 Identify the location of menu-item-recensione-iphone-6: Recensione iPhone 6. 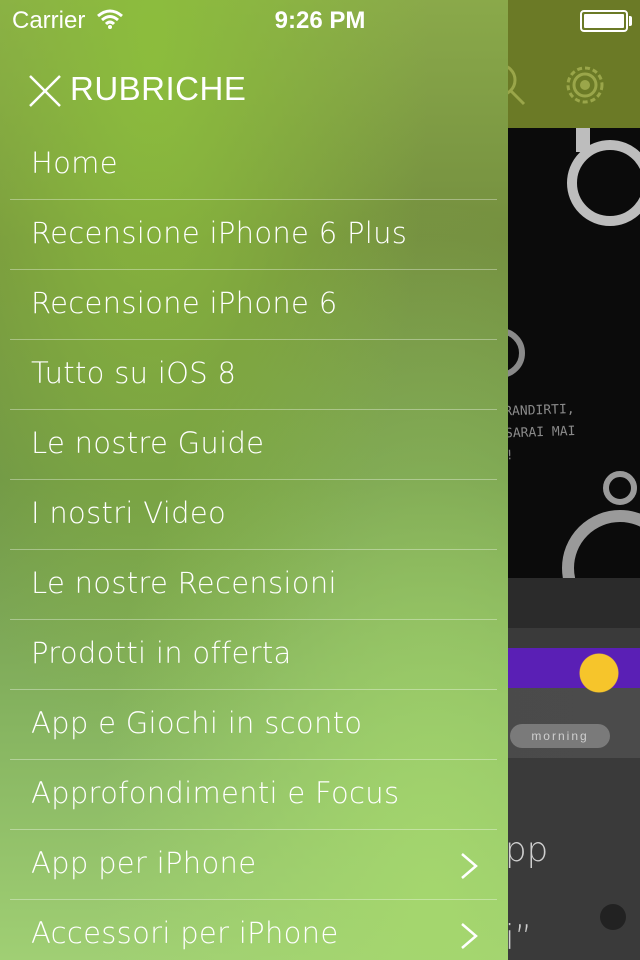
(253, 305).